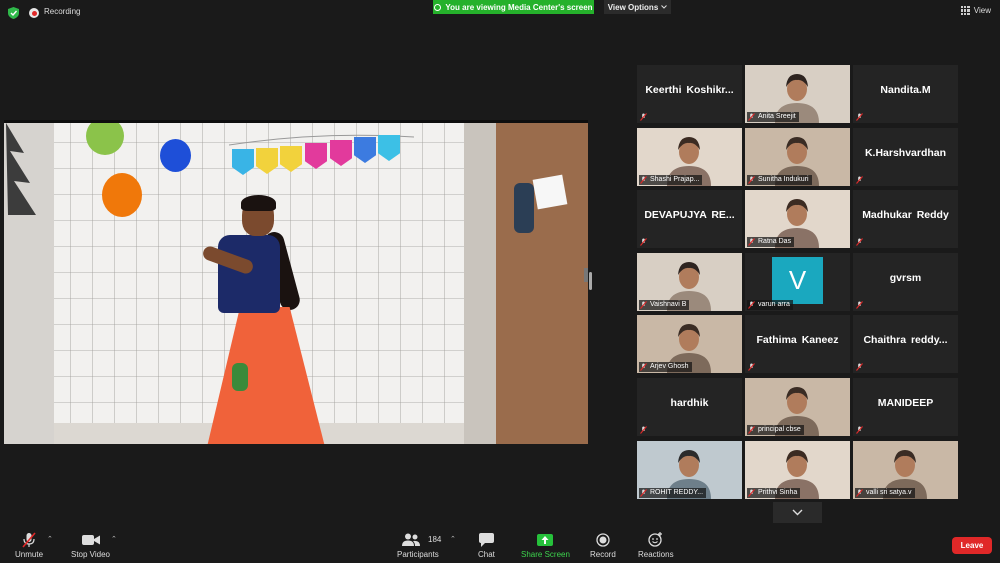 The image size is (1000, 563). Describe the element at coordinates (480, 283) in the screenshot. I see `door-frame` at that location.